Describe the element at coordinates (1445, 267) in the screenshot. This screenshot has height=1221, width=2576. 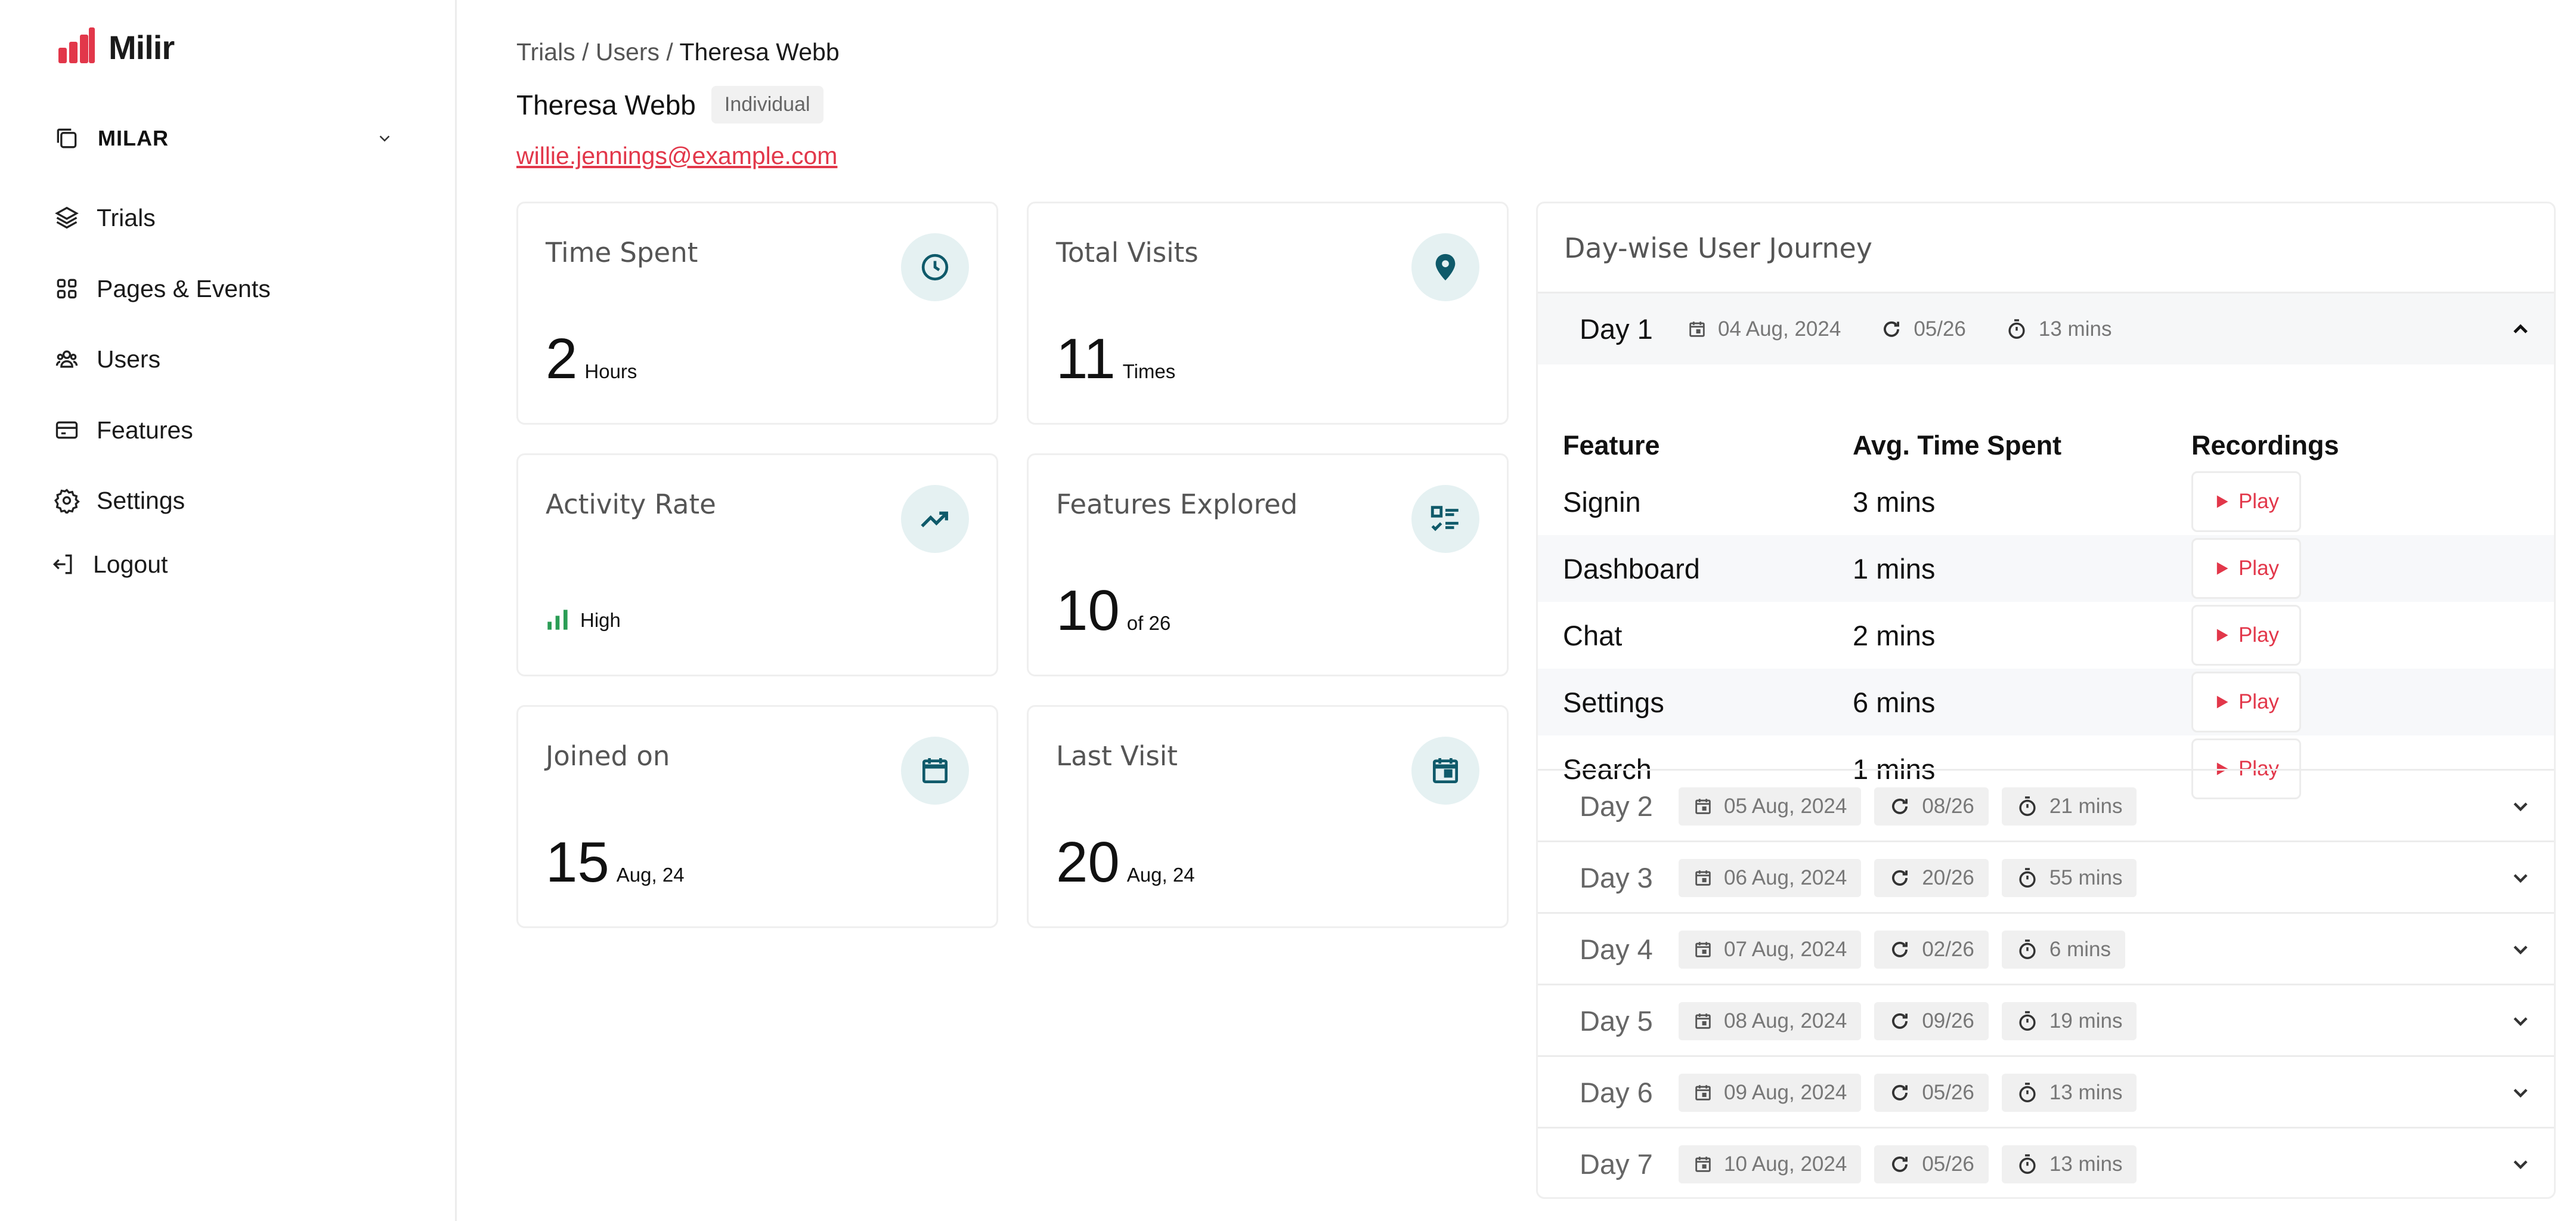
I see `location-pin-icon` at that location.